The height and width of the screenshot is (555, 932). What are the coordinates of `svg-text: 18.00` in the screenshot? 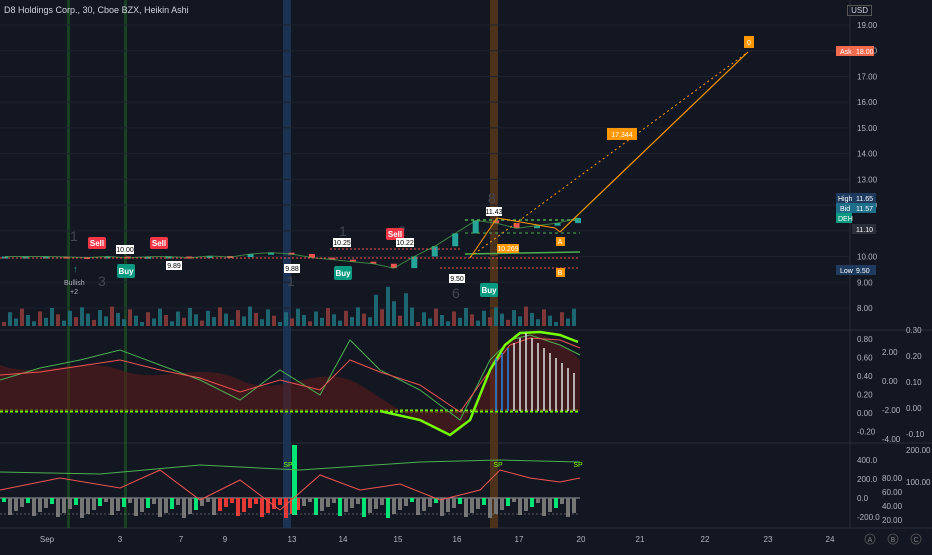 It's located at (865, 52).